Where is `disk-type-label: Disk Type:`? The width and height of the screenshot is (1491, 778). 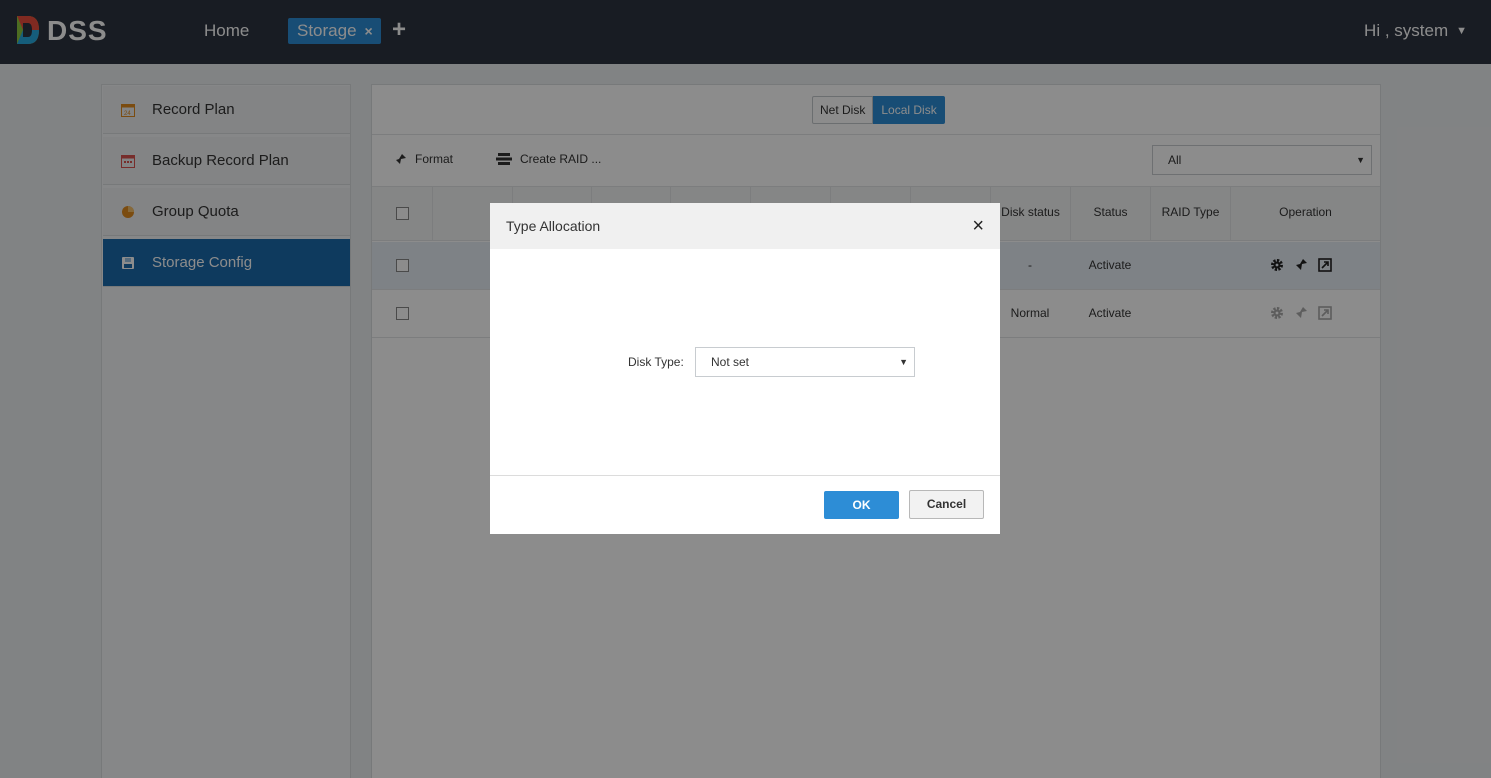 disk-type-label: Disk Type: is located at coordinates (656, 362).